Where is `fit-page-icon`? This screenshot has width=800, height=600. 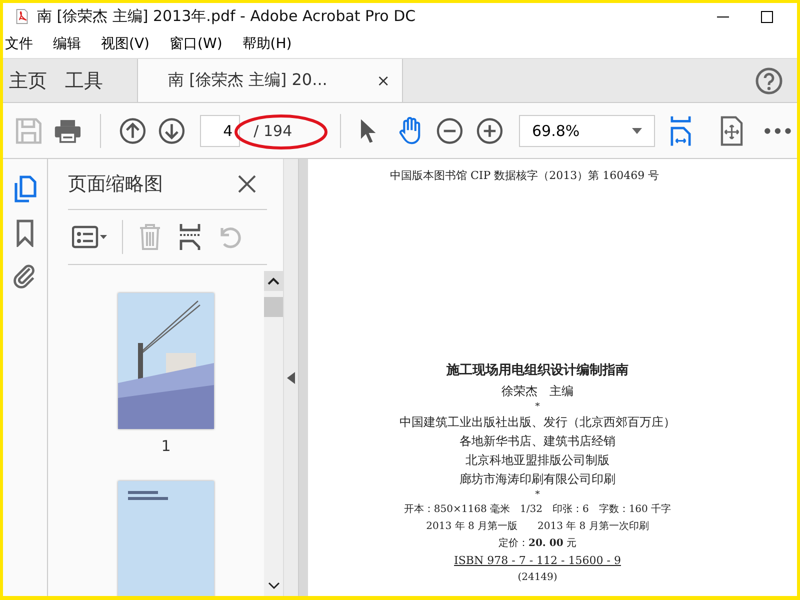
fit-page-icon is located at coordinates (680, 130).